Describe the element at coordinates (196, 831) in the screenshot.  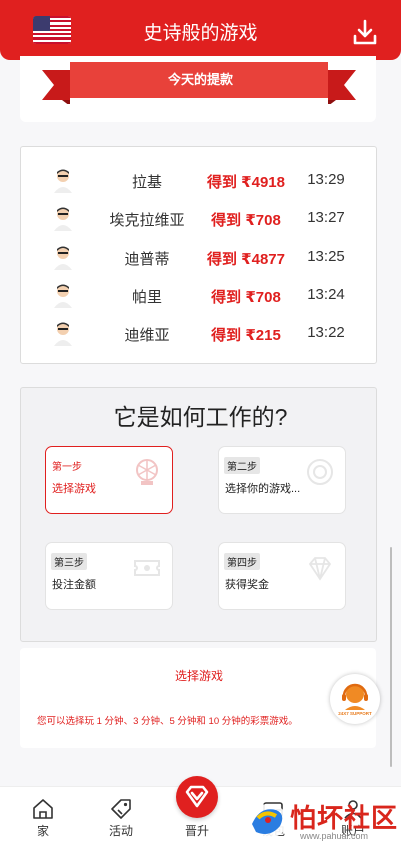
I see `nav-promote-label: 晋升` at that location.